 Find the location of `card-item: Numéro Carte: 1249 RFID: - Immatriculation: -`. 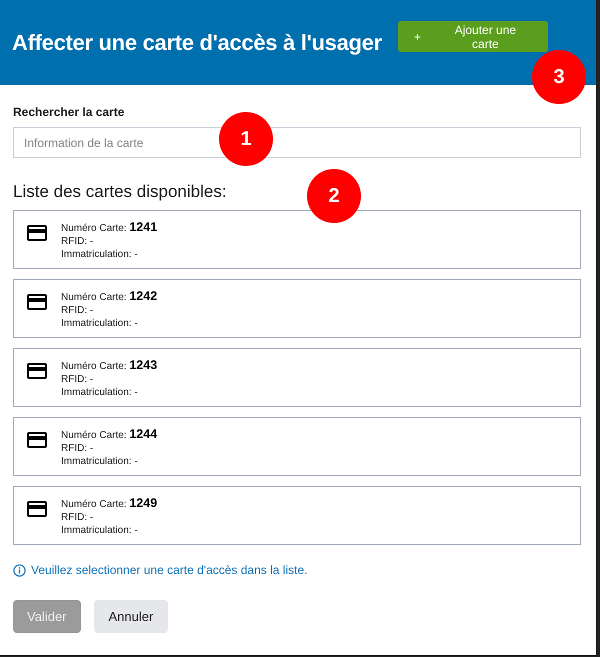

card-item: Numéro Carte: 1249 RFID: - Immatriculation: - is located at coordinates (297, 515).